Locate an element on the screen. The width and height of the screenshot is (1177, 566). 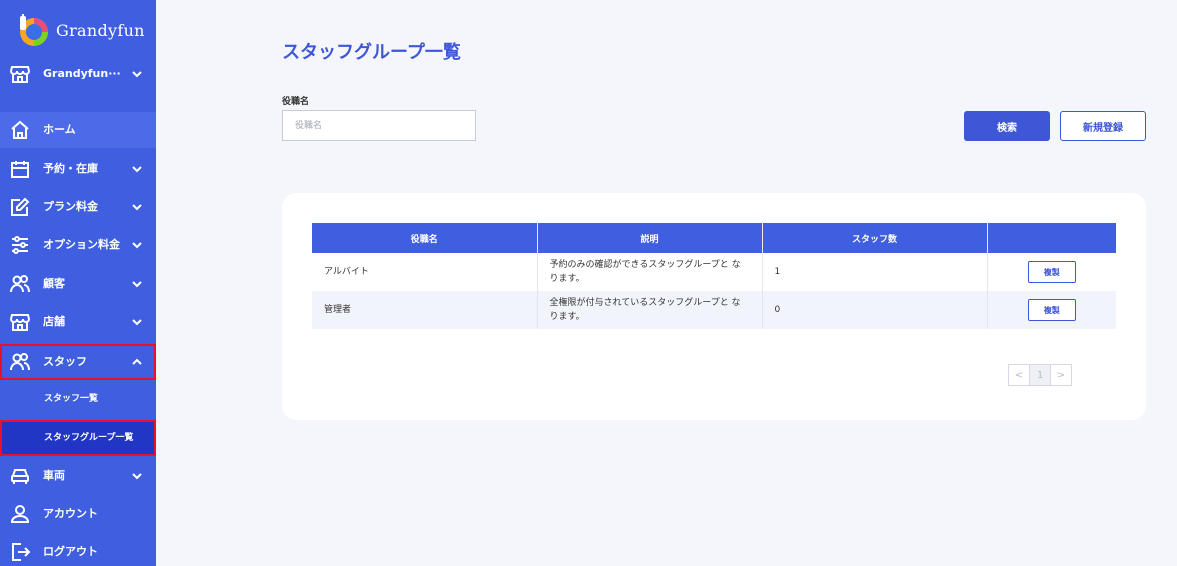
sidebar-item-stores: 店舗 is located at coordinates (78, 322).